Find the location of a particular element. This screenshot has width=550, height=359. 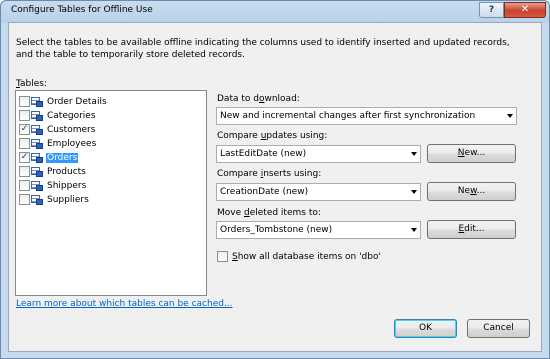

show-all-label: Show all database items on 'dbo' is located at coordinates (306, 256).